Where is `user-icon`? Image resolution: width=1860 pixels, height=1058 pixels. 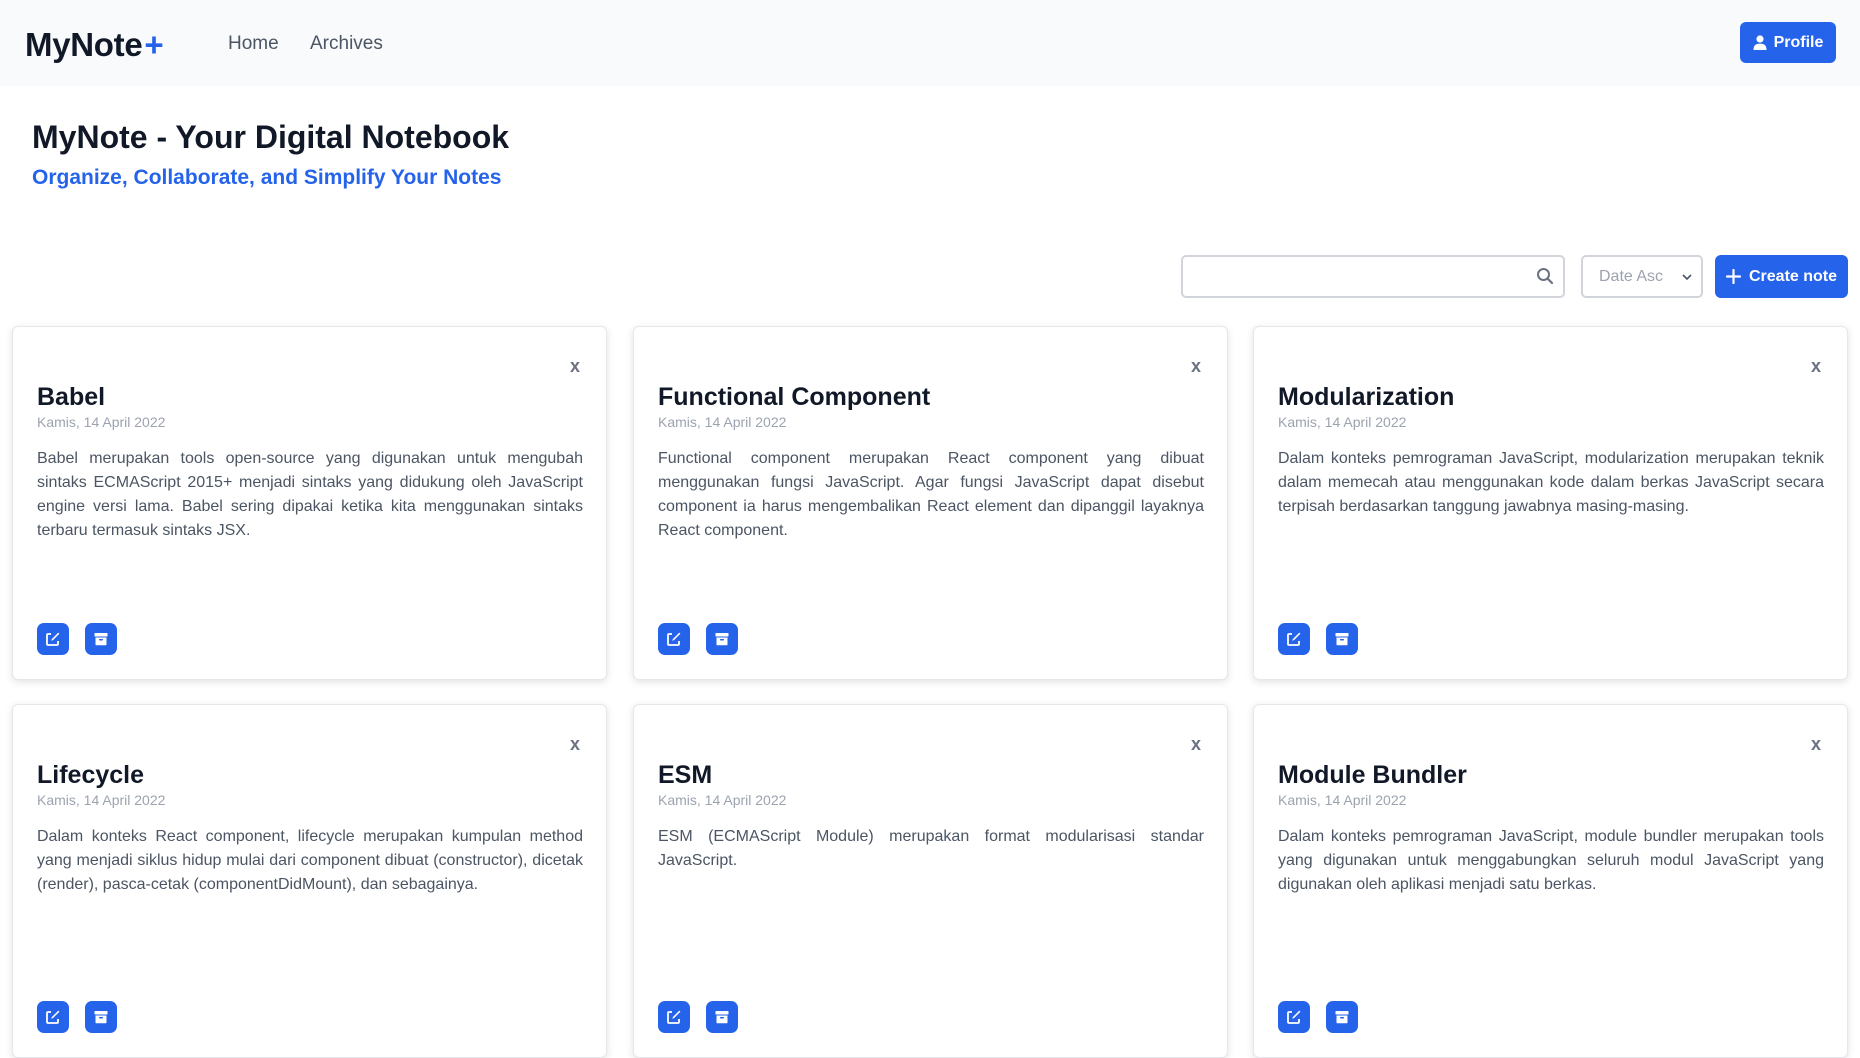 user-icon is located at coordinates (1760, 42).